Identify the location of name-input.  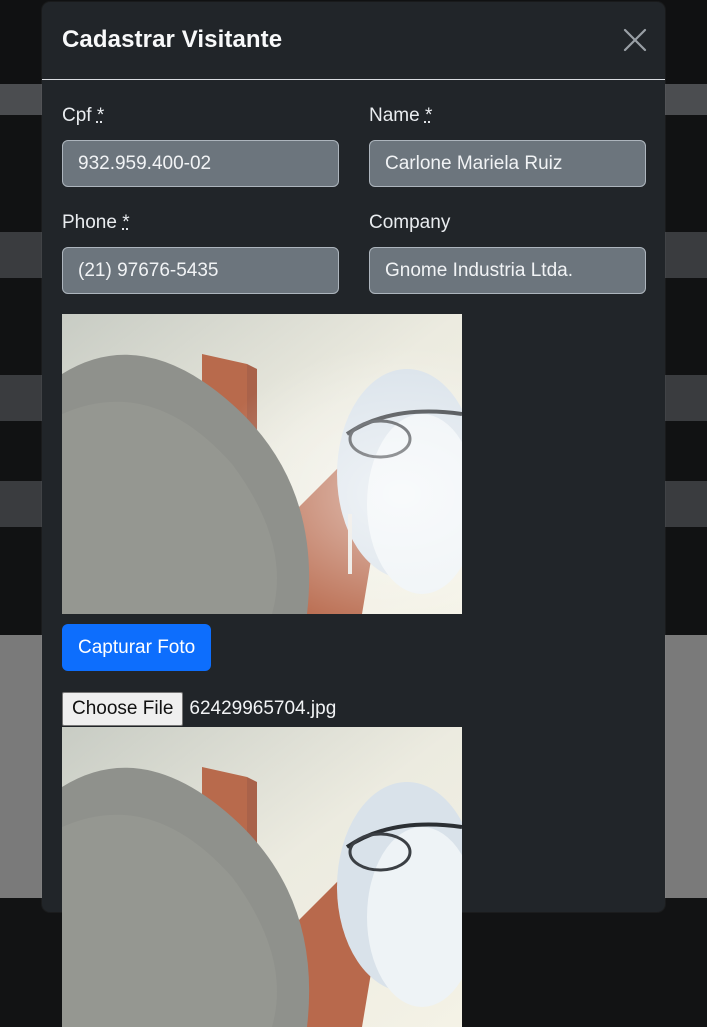
(507, 163).